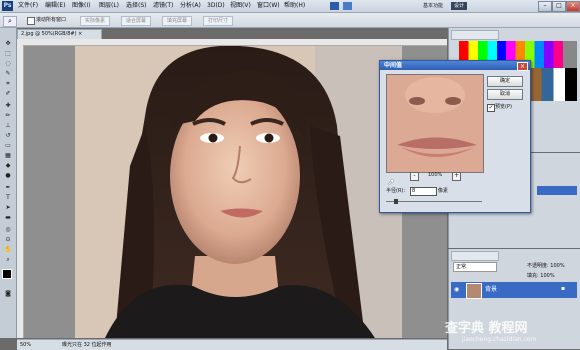 The width and height of the screenshot is (580, 350). What do you see at coordinates (475, 267) in the screenshot?
I see `blend-mode-select: 正常` at bounding box center [475, 267].